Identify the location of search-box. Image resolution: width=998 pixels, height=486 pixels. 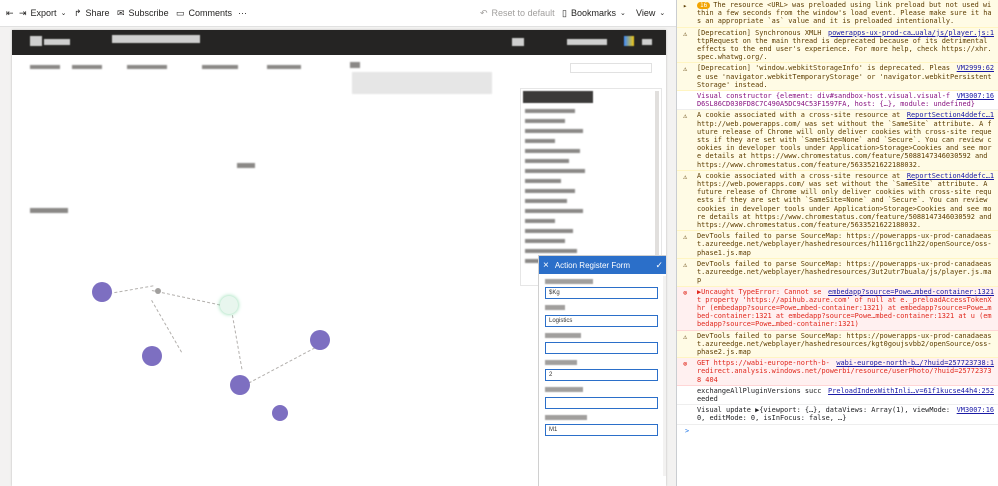
(611, 68).